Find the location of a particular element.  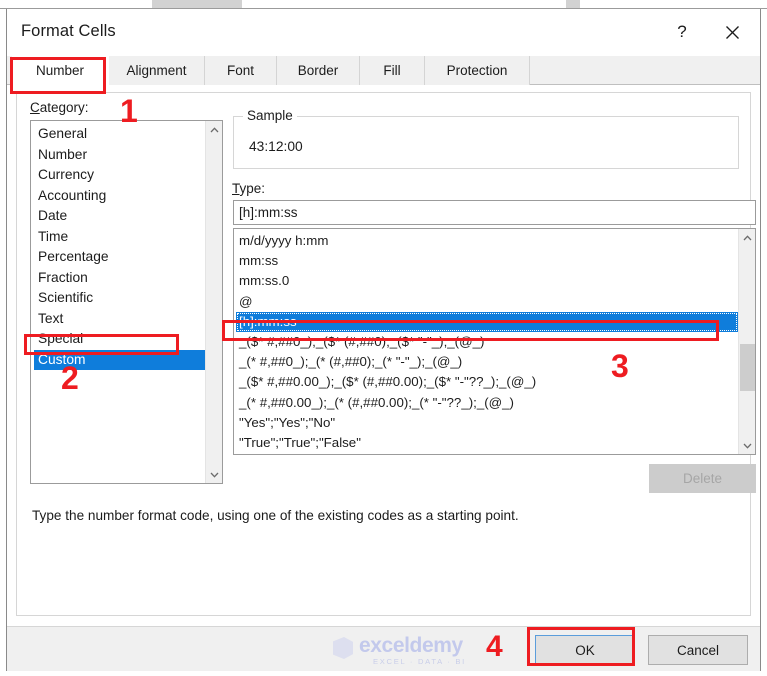

help-icon: ? is located at coordinates (682, 32).